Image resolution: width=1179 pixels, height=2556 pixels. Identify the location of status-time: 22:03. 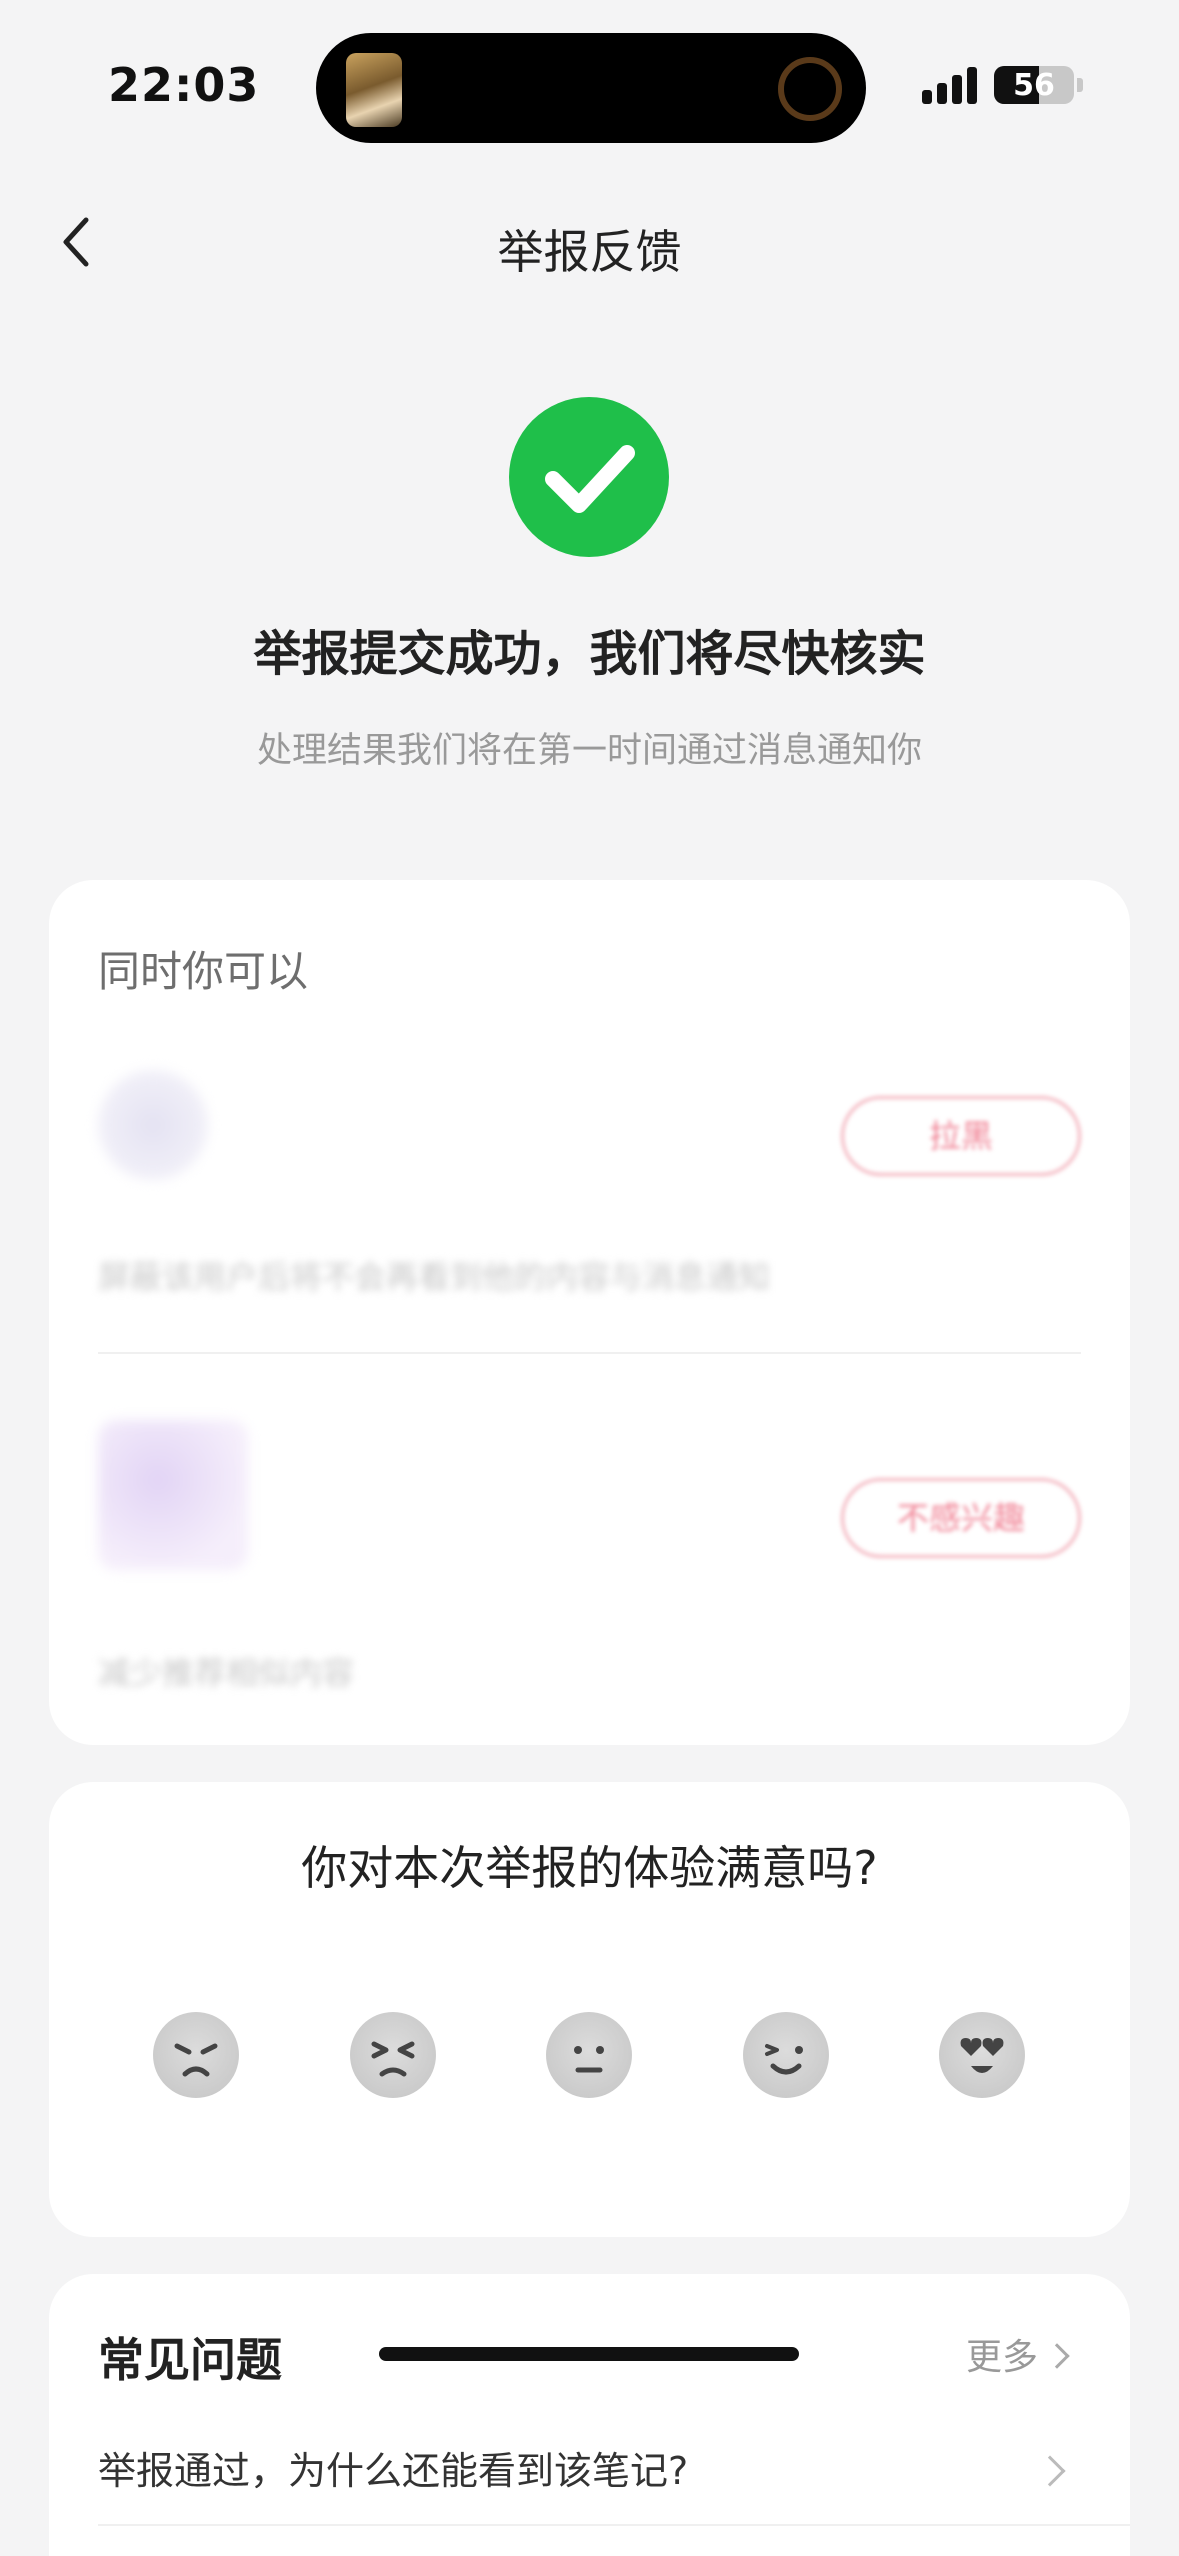
(184, 85).